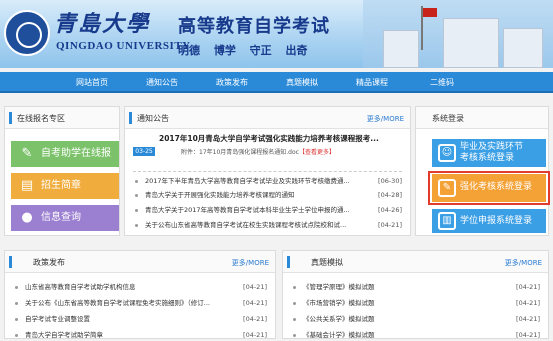  I want to click on list-item: 关于公布山东省高等教育自学考试在校生实践课程考核试点院校和试... [04-21], so click(267, 225).